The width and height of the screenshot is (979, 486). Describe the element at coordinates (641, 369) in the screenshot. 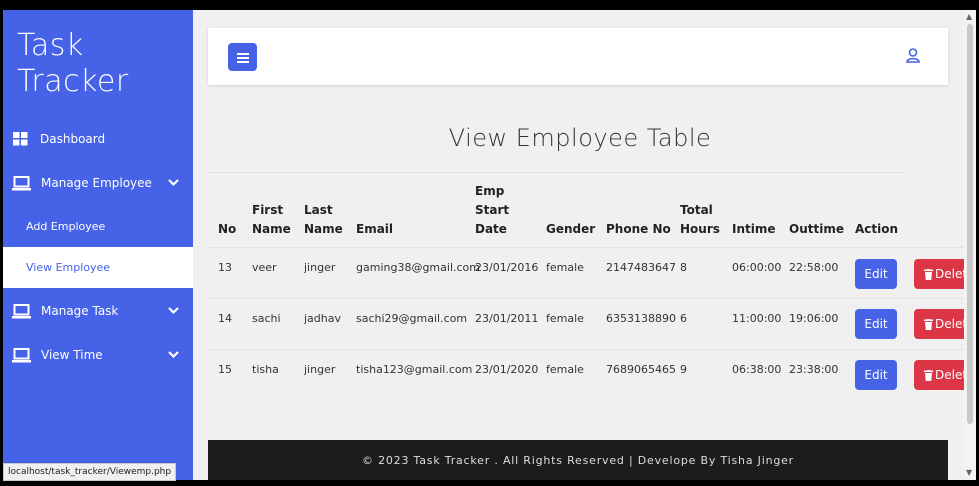

I see `cell-phone: 7689065465` at that location.